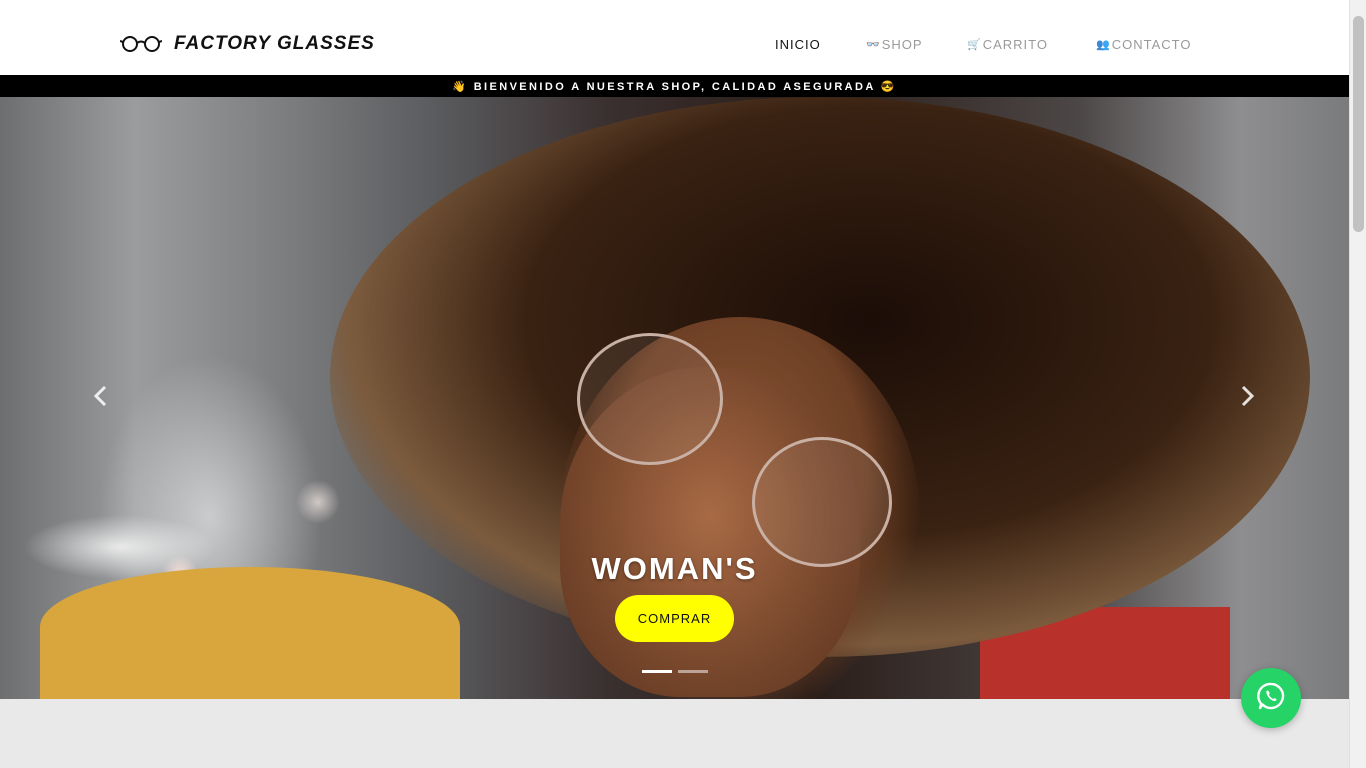  Describe the element at coordinates (674, 568) in the screenshot. I see `carousel-caption-title: WOMAN'S` at that location.